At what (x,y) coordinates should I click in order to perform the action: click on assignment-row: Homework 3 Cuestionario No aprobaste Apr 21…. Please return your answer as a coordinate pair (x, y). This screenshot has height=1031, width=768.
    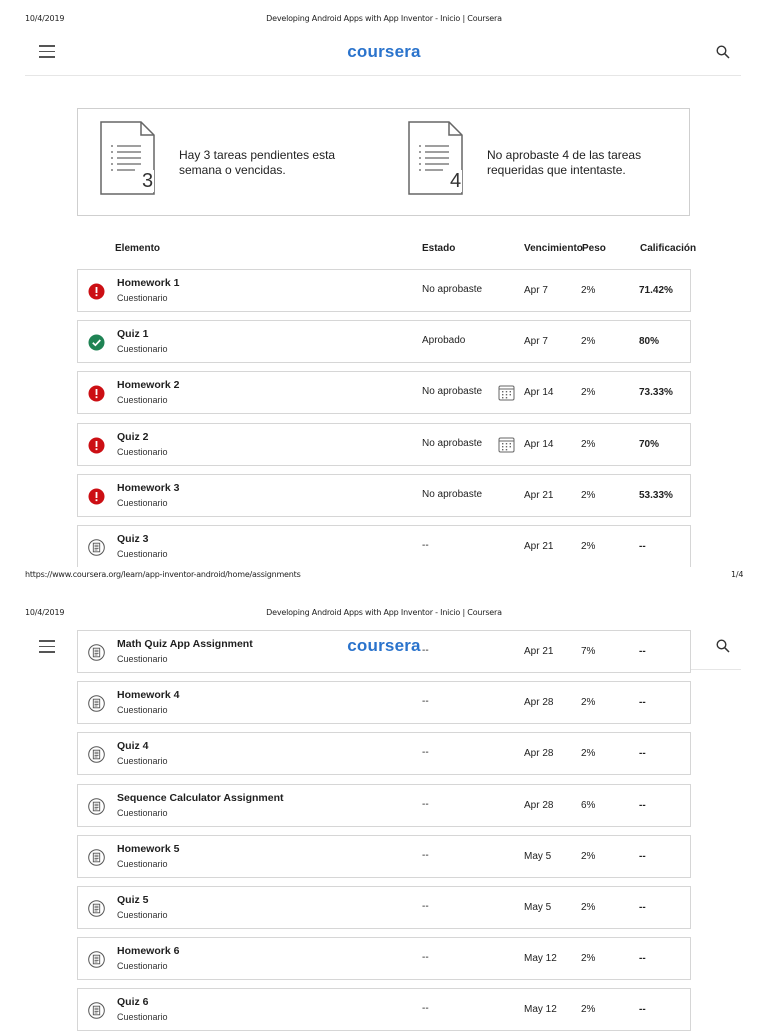
    Looking at the image, I should click on (384, 495).